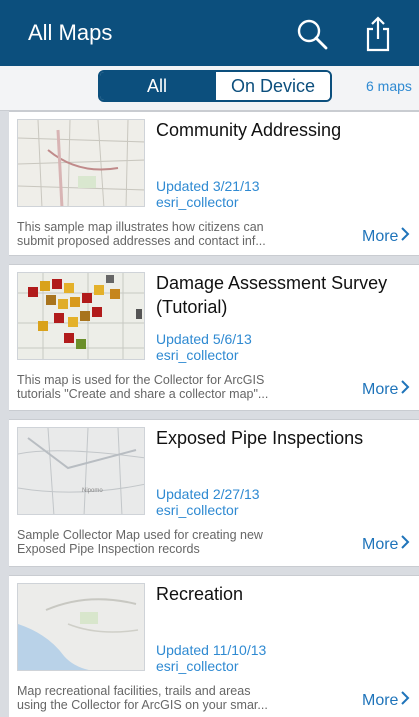  Describe the element at coordinates (208, 494) in the screenshot. I see `map-updated-date: Updated 2/27/13` at that location.